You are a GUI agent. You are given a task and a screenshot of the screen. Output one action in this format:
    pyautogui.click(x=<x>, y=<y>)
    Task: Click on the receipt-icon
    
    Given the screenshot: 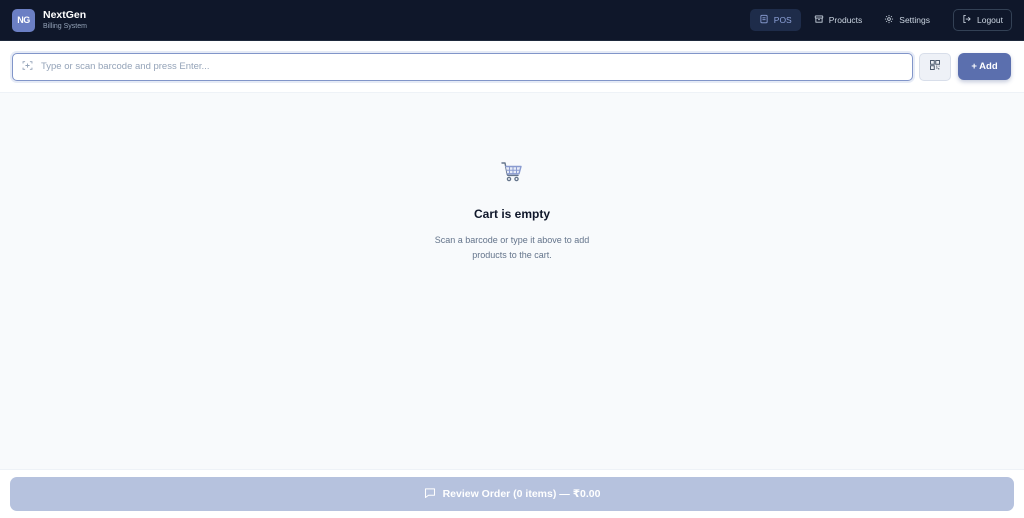 What is the action you would take?
    pyautogui.click(x=764, y=20)
    